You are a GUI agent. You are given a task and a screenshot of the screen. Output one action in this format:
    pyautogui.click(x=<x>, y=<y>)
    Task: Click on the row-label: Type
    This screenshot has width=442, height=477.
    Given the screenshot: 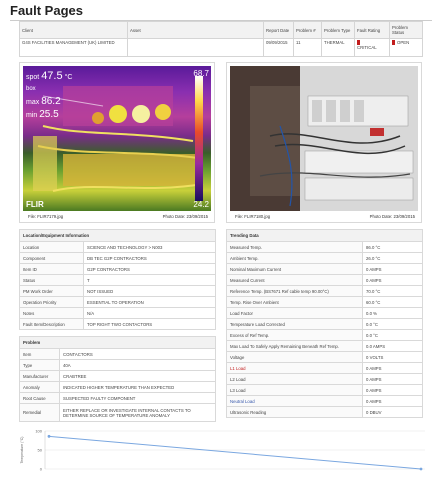 What is the action you would take?
    pyautogui.click(x=39, y=365)
    